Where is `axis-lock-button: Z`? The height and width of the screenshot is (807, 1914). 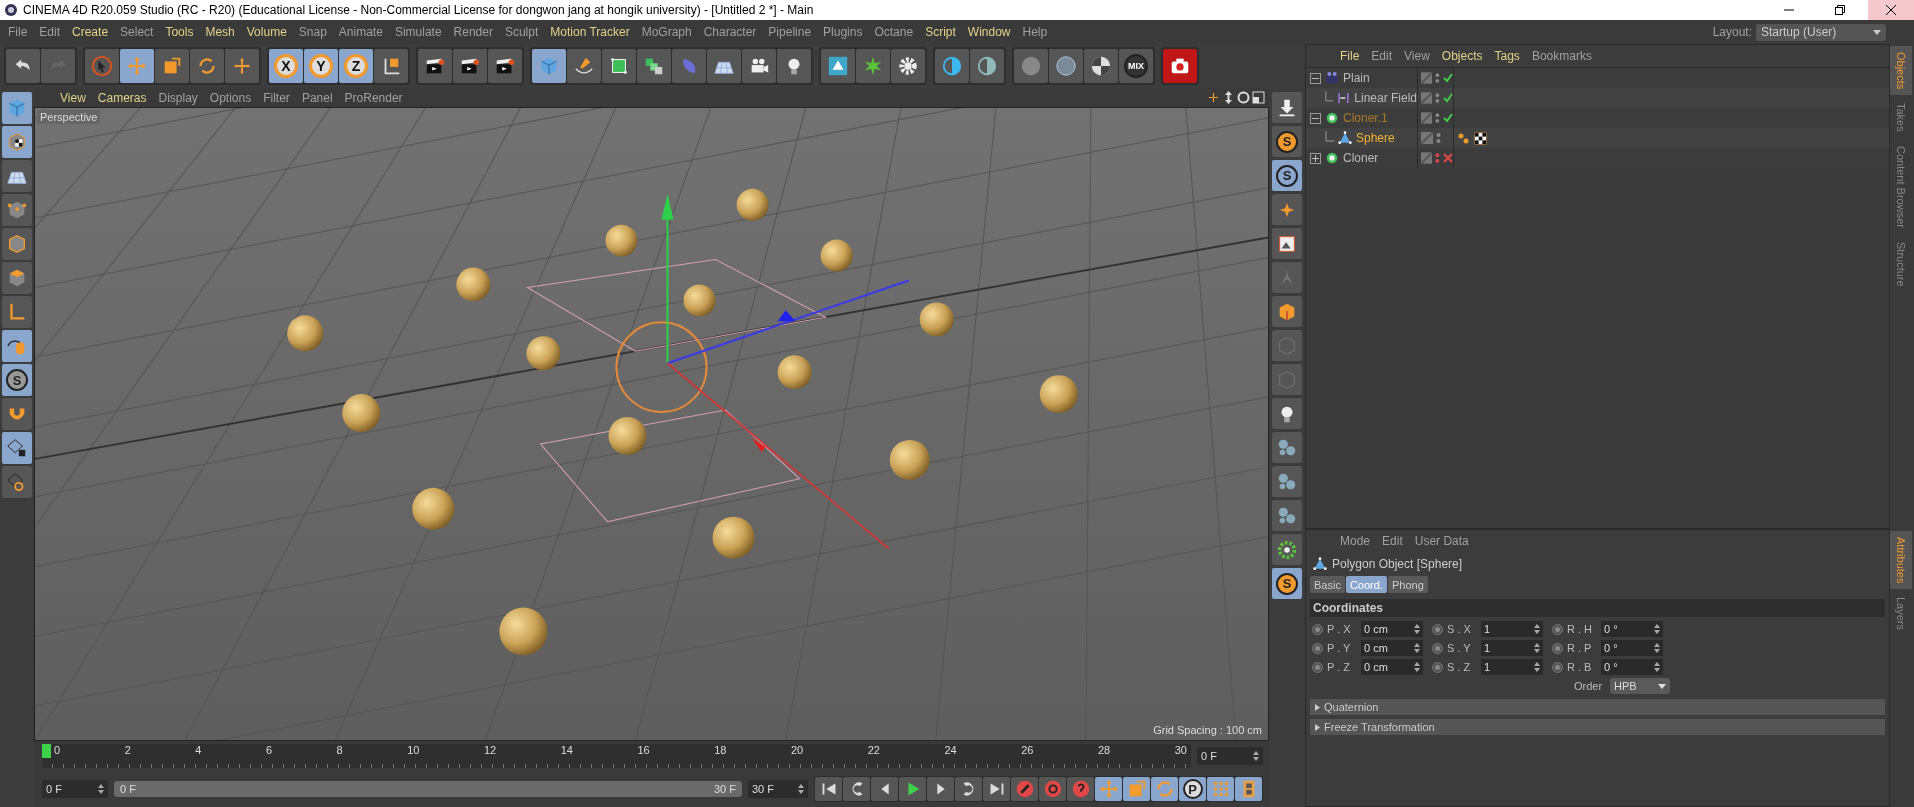 axis-lock-button: Z is located at coordinates (356, 66).